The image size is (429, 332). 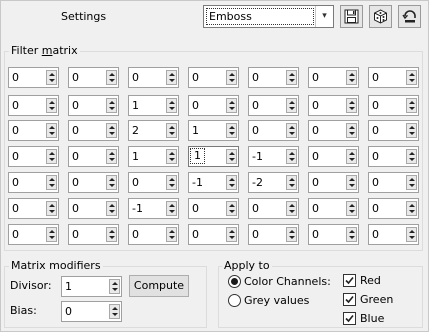 What do you see at coordinates (276, 300) in the screenshot?
I see `grey-values-label: Grey values` at bounding box center [276, 300].